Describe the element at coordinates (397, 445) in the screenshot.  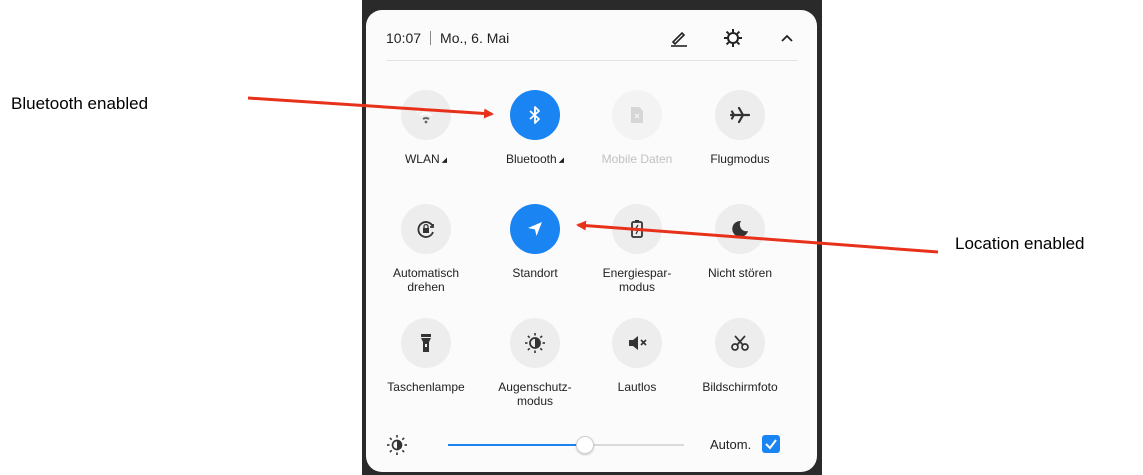
I see `brightness-icon` at that location.